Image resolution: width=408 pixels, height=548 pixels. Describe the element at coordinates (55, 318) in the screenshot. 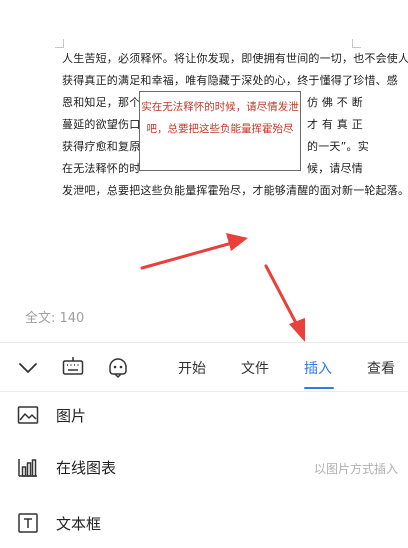

I see `word-count: 全文: 140` at that location.